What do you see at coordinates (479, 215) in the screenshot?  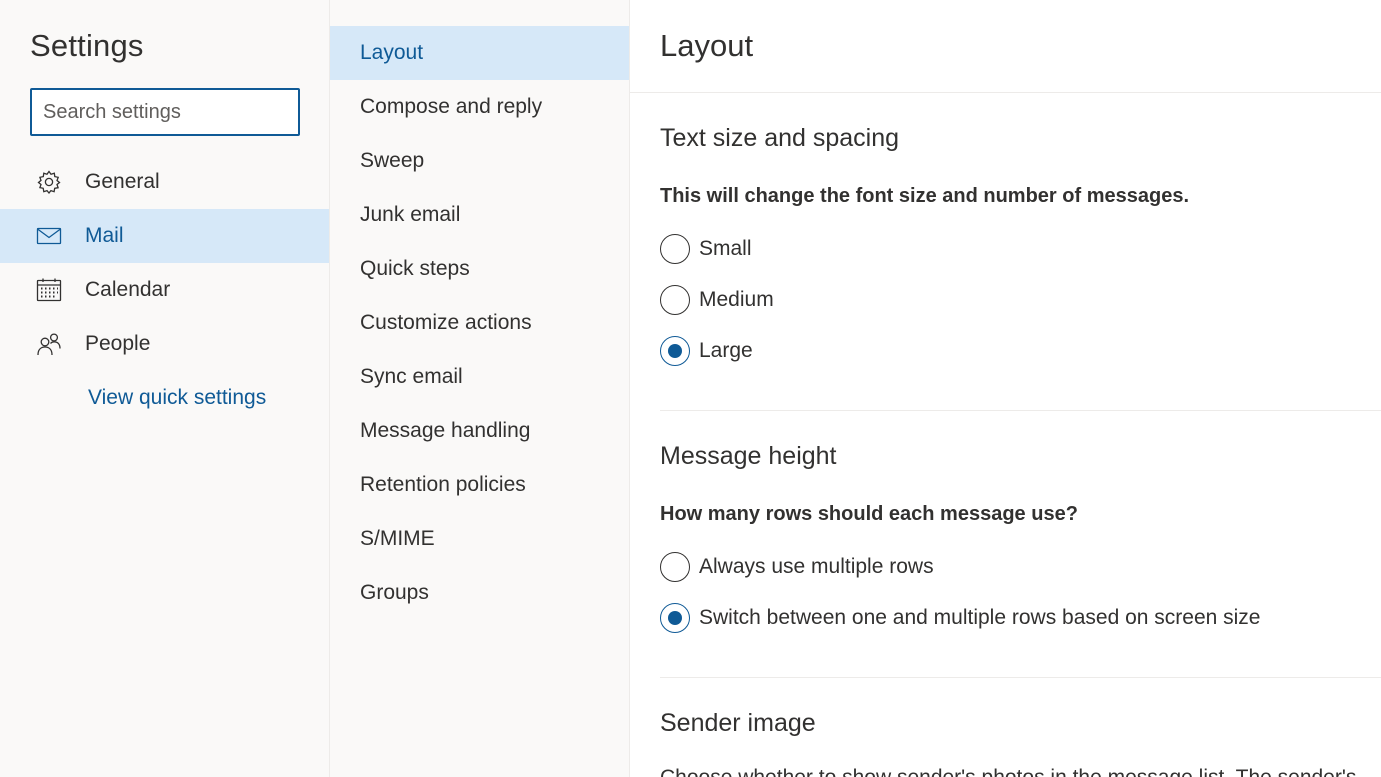 I see `subnav-item-junk-email: Junk email` at bounding box center [479, 215].